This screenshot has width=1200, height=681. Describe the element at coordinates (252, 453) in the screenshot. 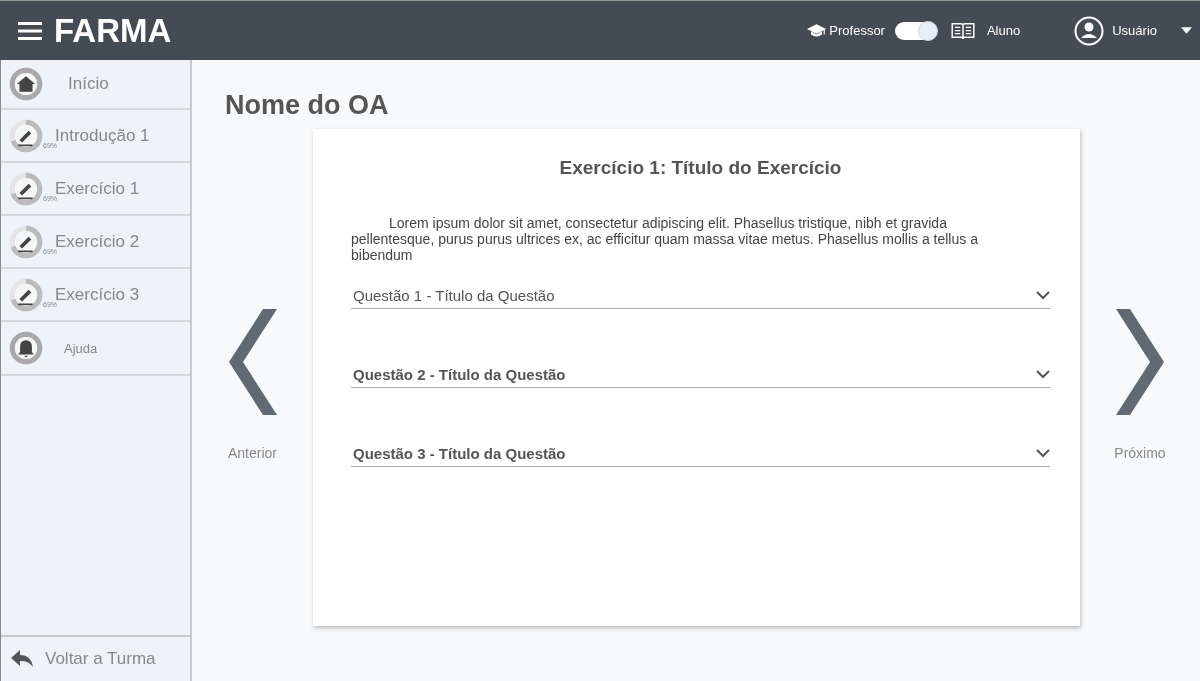

I see `previous-label: Anterior` at that location.